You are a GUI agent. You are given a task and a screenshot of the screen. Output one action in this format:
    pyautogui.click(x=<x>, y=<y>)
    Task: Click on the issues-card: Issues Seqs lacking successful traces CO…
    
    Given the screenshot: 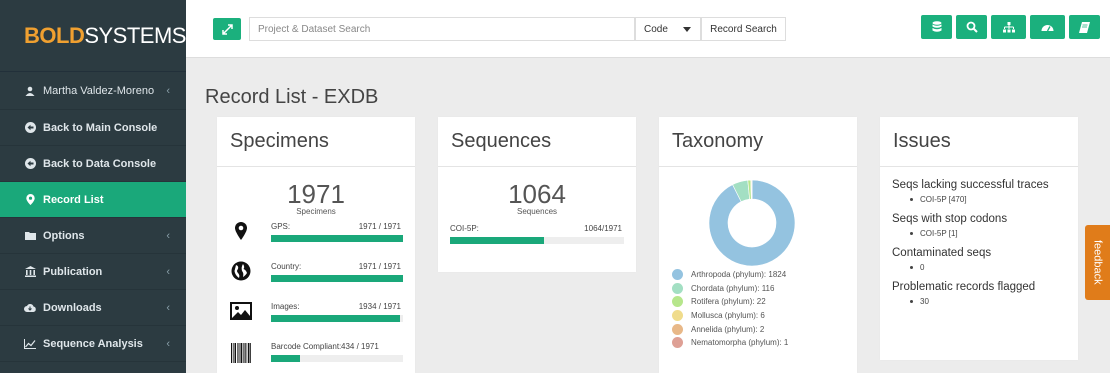 What is the action you would take?
    pyautogui.click(x=979, y=238)
    